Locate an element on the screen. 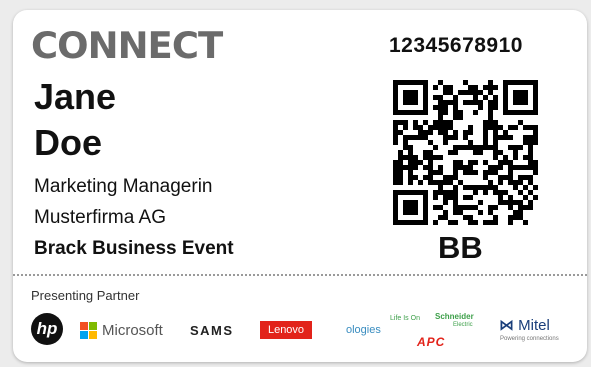 This screenshot has height=367, width=591. ticket-number: 12345678910 is located at coordinates (456, 45).